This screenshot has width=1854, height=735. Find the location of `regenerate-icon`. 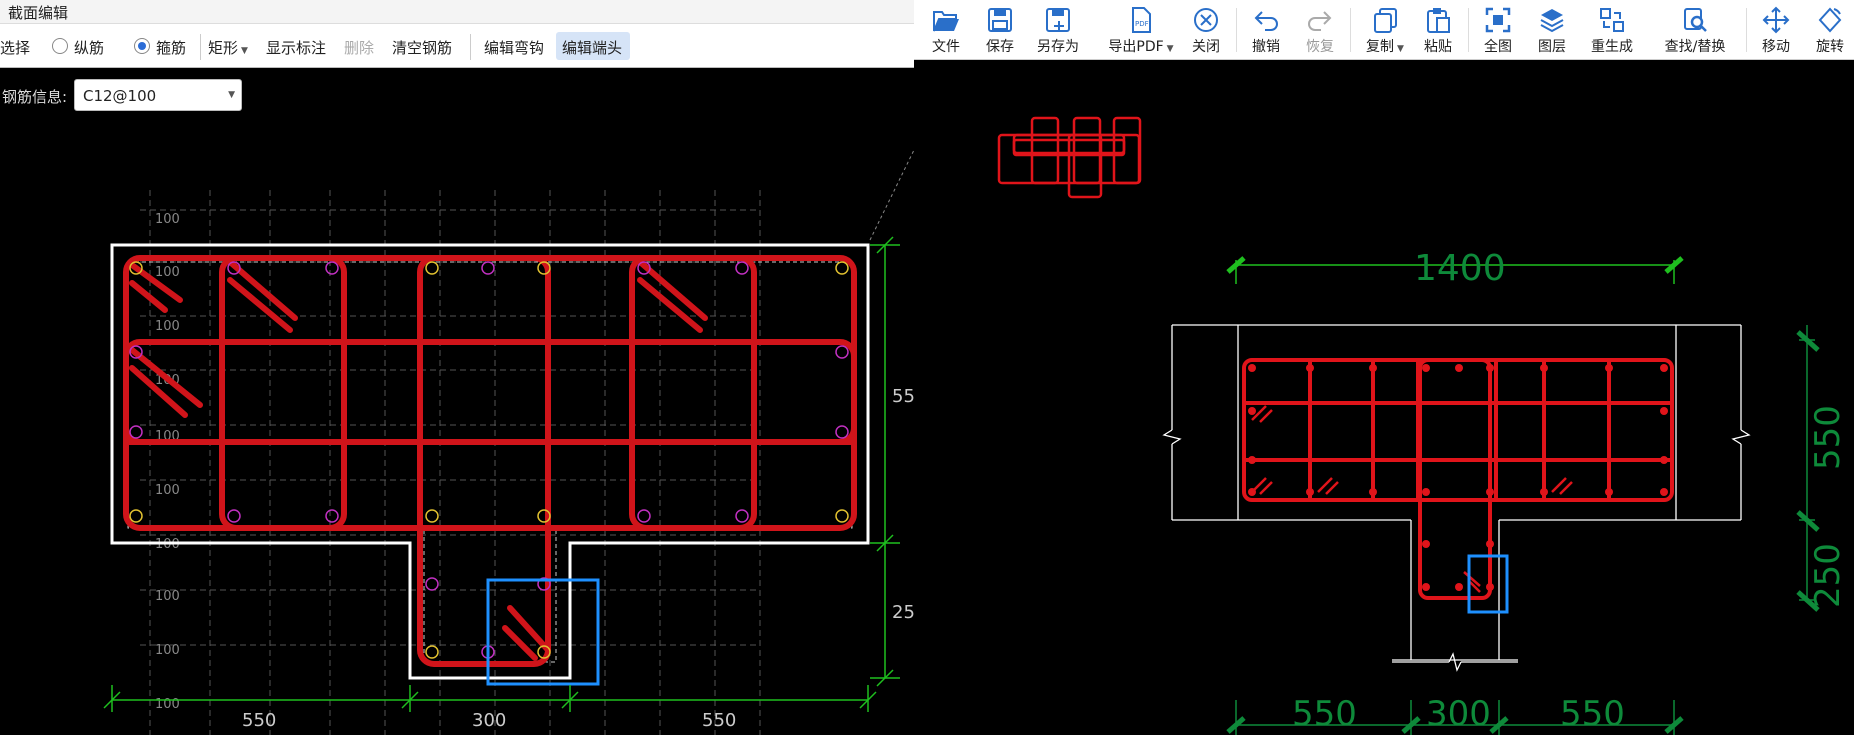

regenerate-icon is located at coordinates (1612, 20).